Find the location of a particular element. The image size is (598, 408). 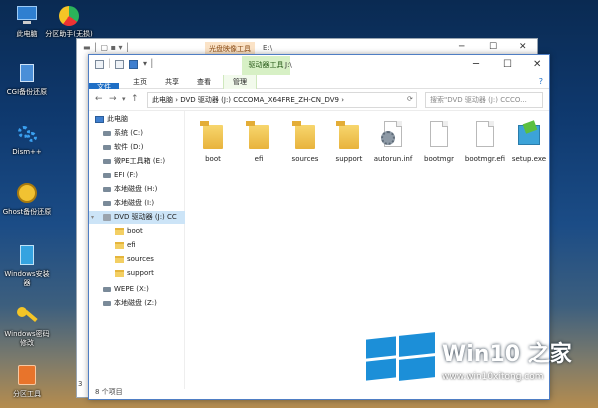

refresh-icon: ⟳ is located at coordinates (410, 99).